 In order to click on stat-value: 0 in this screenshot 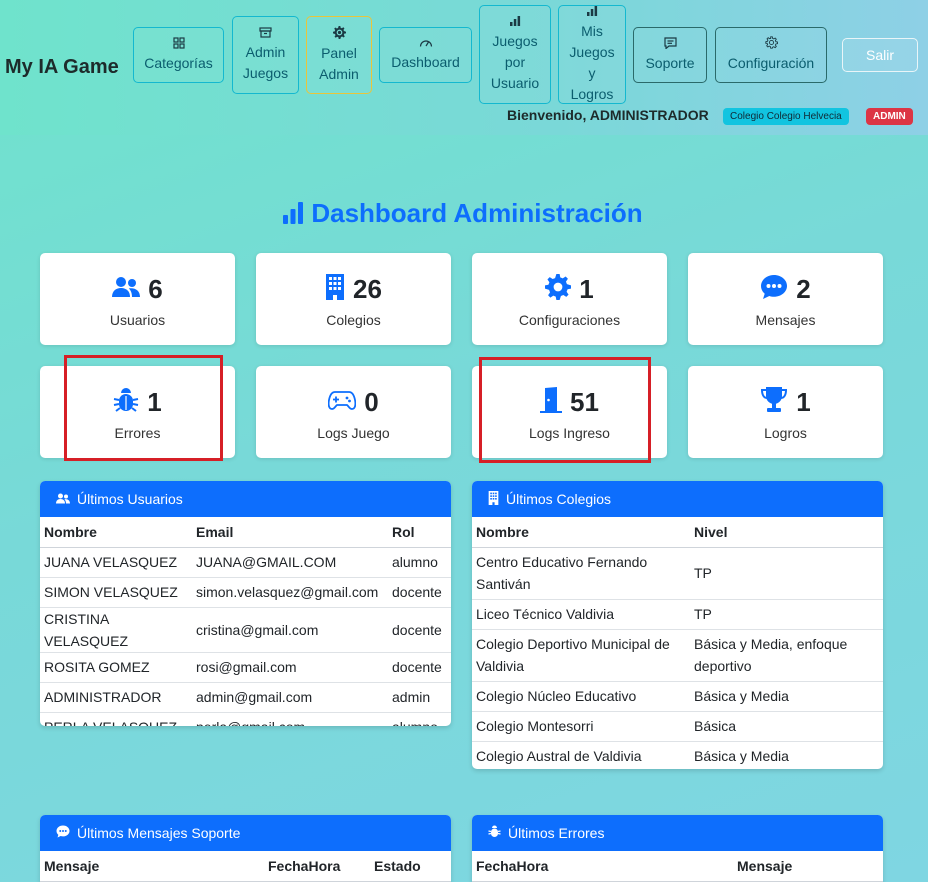, I will do `click(371, 401)`.